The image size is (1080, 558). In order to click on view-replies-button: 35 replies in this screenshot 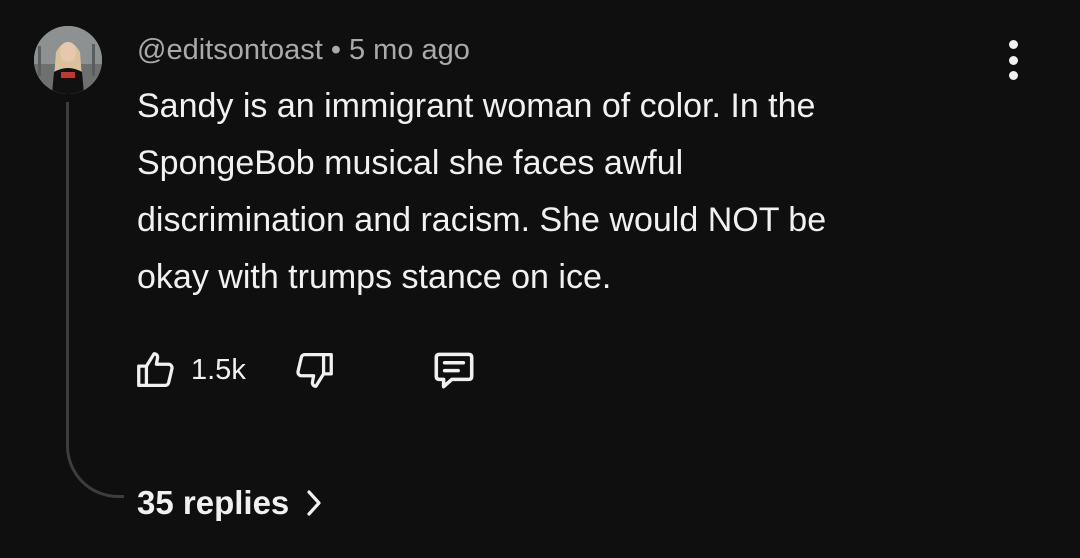, I will do `click(230, 503)`.